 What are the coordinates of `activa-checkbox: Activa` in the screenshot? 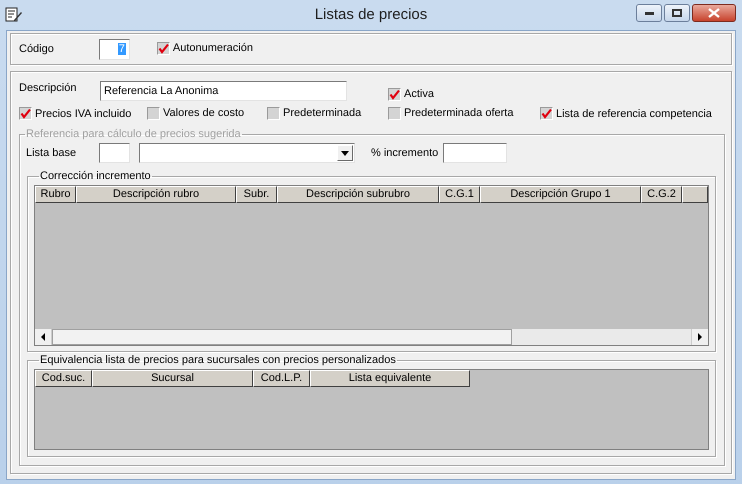 It's located at (411, 94).